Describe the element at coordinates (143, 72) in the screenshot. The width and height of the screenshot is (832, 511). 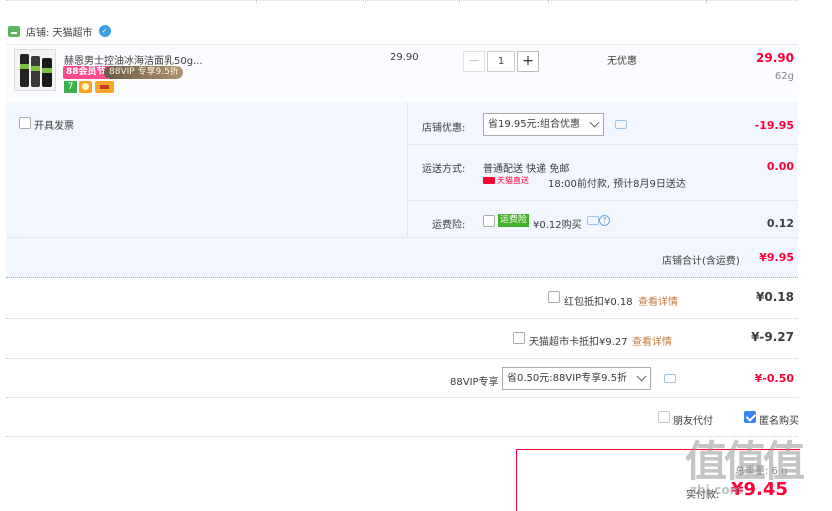
I see `88vip-tag: 88VIP 专享9.5折` at that location.